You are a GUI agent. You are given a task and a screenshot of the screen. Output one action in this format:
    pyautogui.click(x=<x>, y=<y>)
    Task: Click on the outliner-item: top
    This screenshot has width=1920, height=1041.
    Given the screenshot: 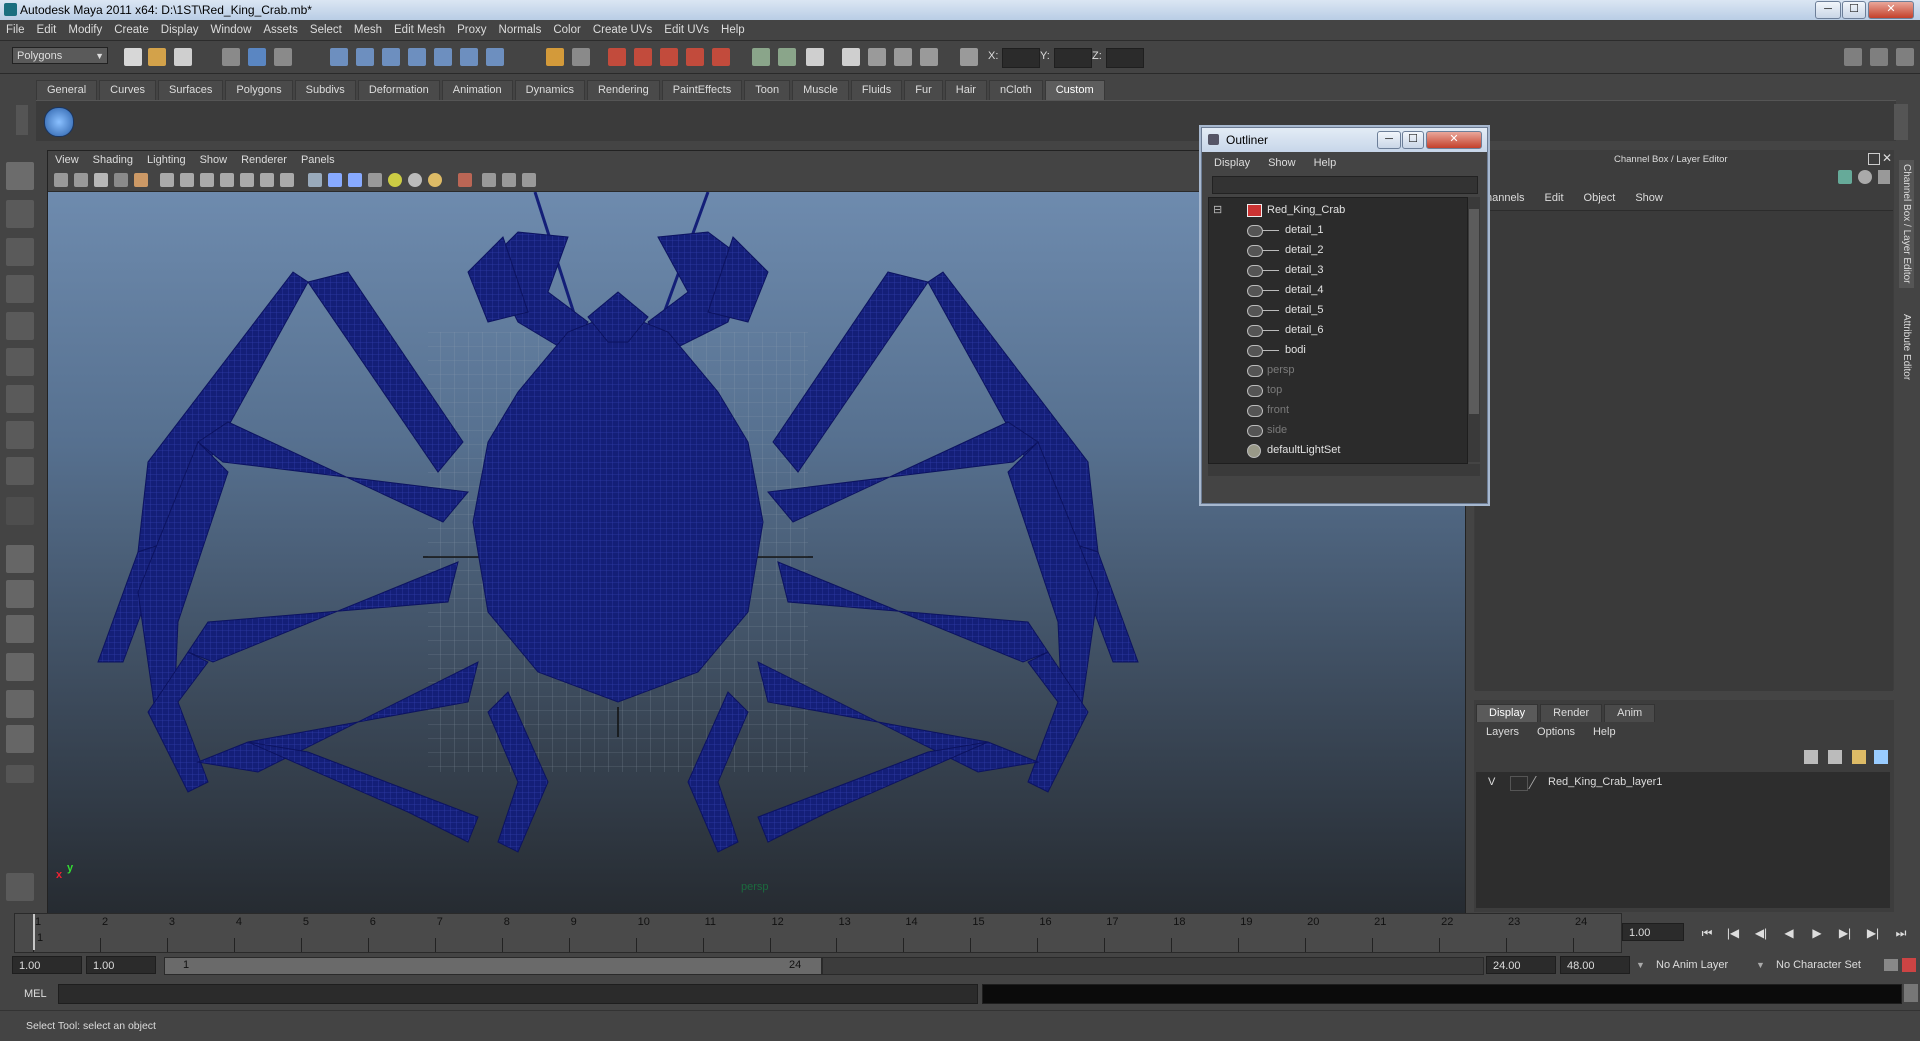 What is the action you would take?
    pyautogui.click(x=1338, y=390)
    